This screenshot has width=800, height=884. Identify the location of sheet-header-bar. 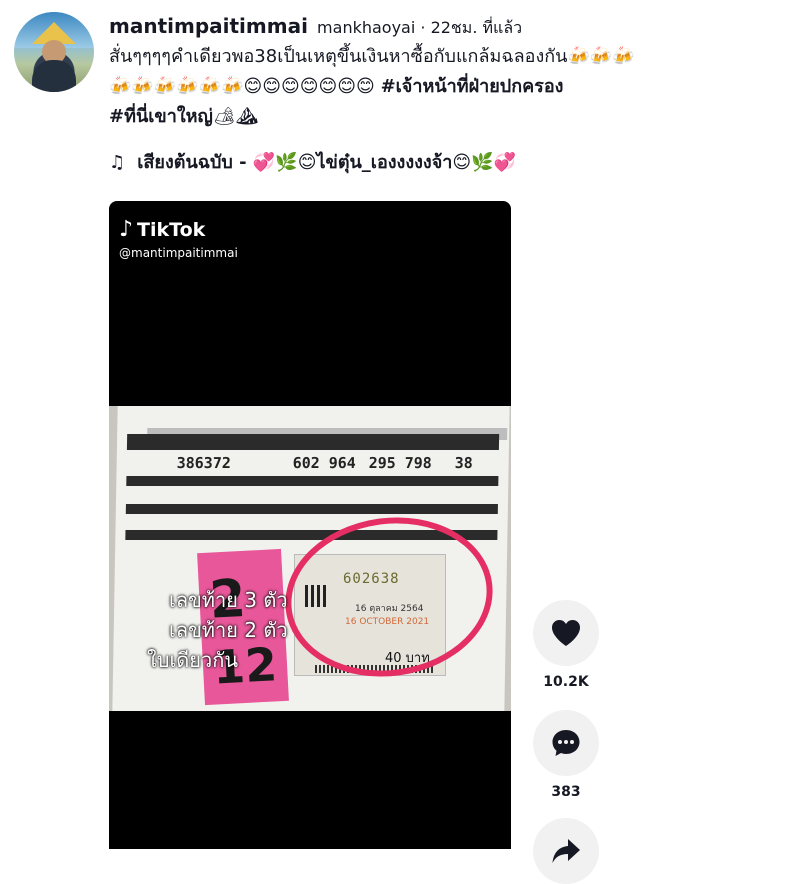
(313, 442).